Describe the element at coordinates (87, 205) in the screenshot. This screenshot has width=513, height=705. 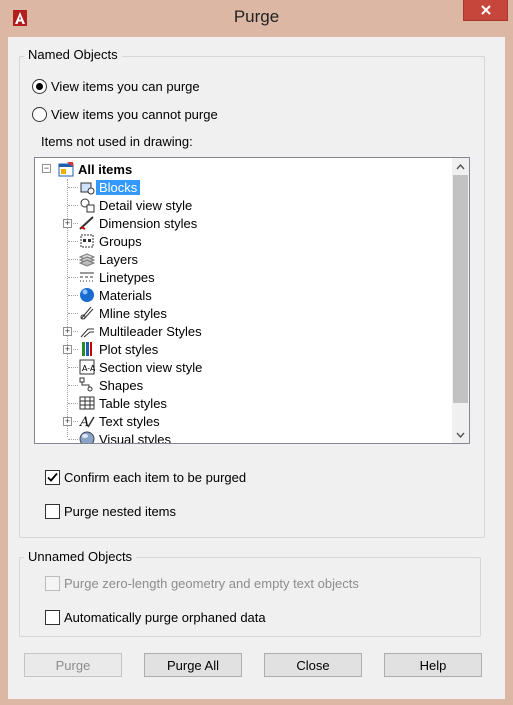
I see `detail-view-style-icon` at that location.